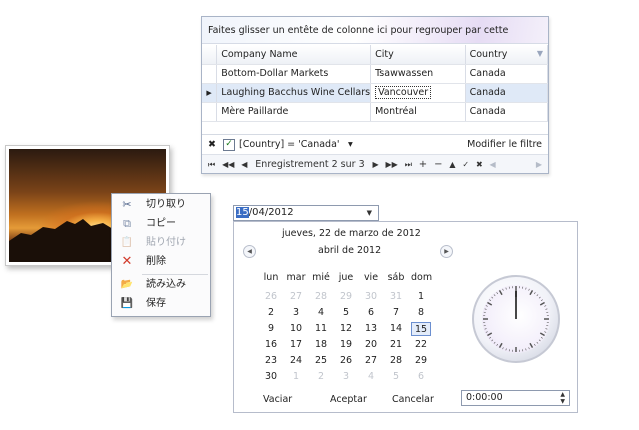 This screenshot has height=430, width=639. What do you see at coordinates (371, 345) in the screenshot?
I see `calendar-day: 20` at bounding box center [371, 345].